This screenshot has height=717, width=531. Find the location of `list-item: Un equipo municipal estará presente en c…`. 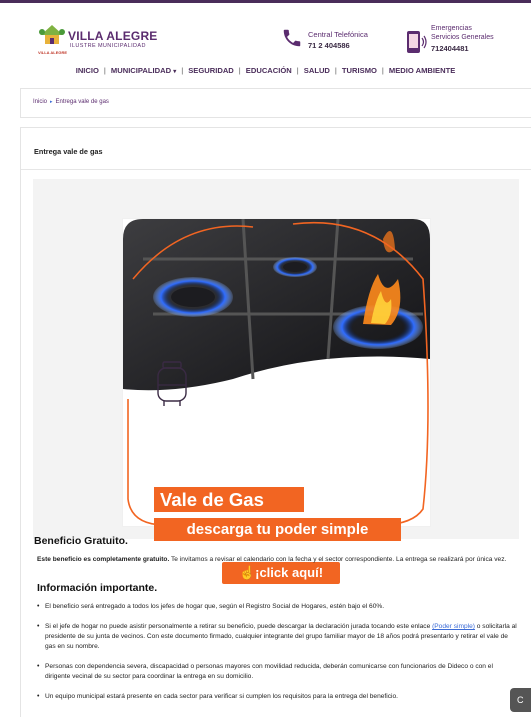

list-item: Un equipo municipal estará presente en c… is located at coordinates (277, 697).